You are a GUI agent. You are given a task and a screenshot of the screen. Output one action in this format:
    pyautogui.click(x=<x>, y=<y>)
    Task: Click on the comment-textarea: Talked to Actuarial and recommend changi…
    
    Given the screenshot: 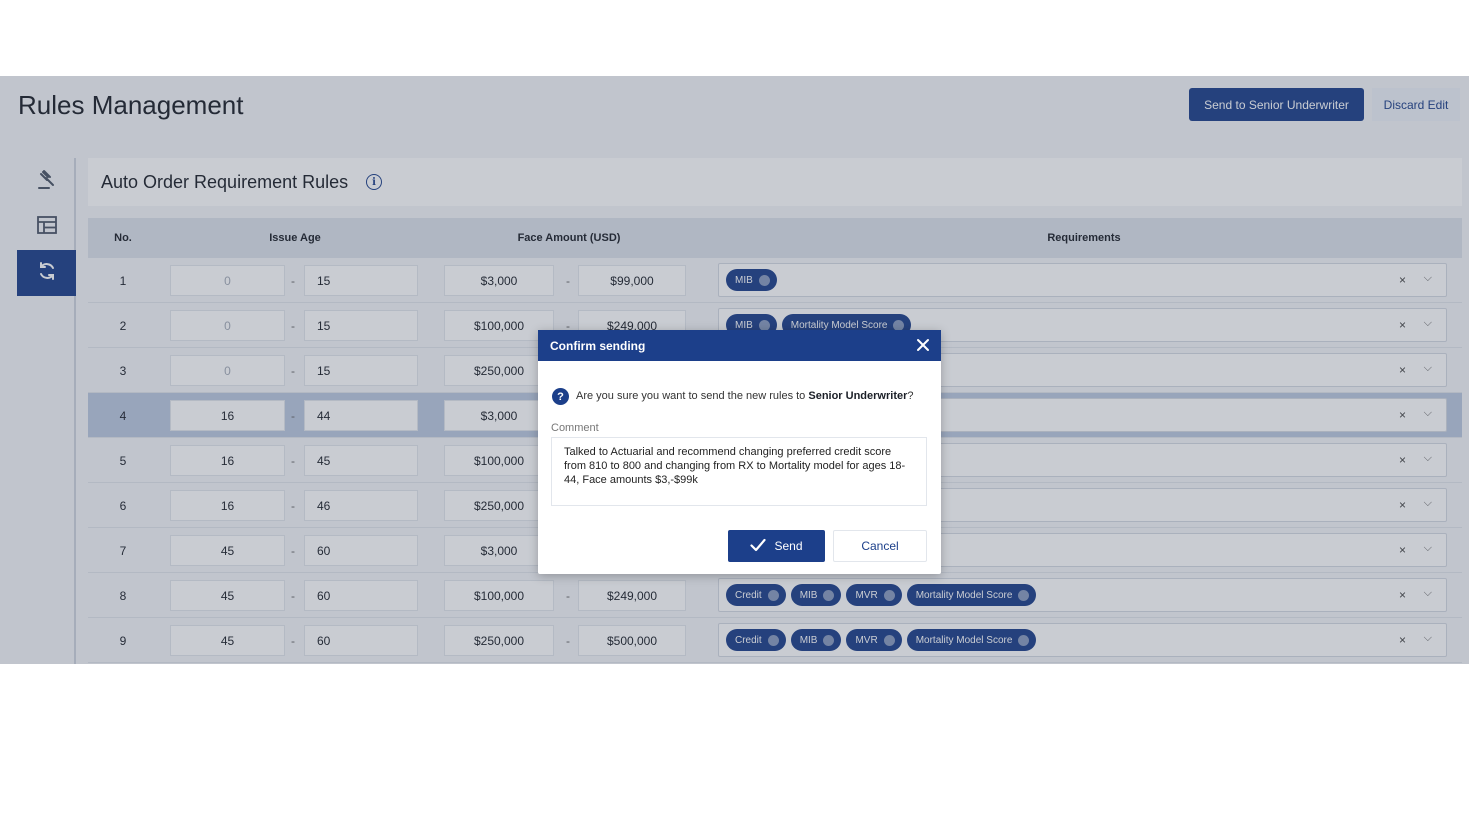 What is the action you would take?
    pyautogui.click(x=739, y=471)
    